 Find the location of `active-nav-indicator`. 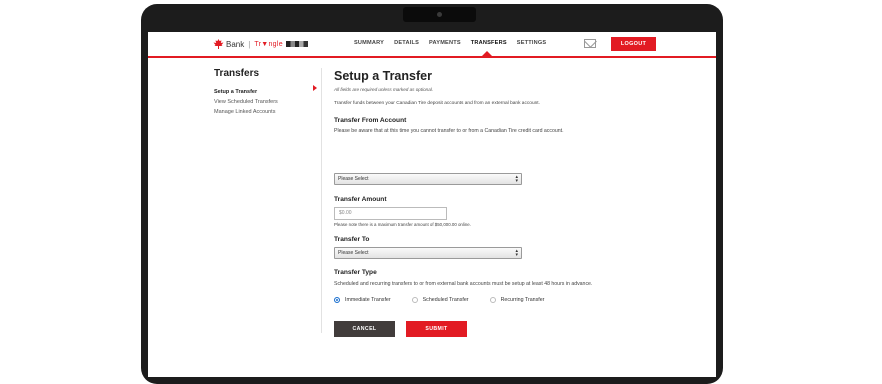

active-nav-indicator is located at coordinates (487, 53).